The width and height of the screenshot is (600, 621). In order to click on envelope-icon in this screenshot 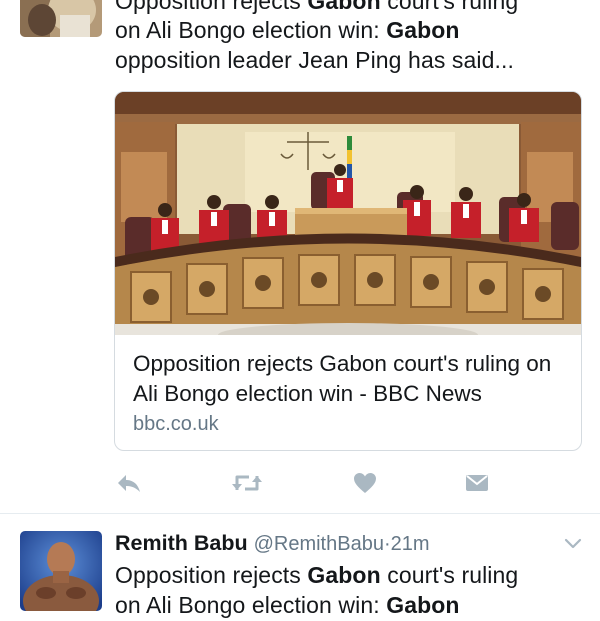, I will do `click(477, 483)`.